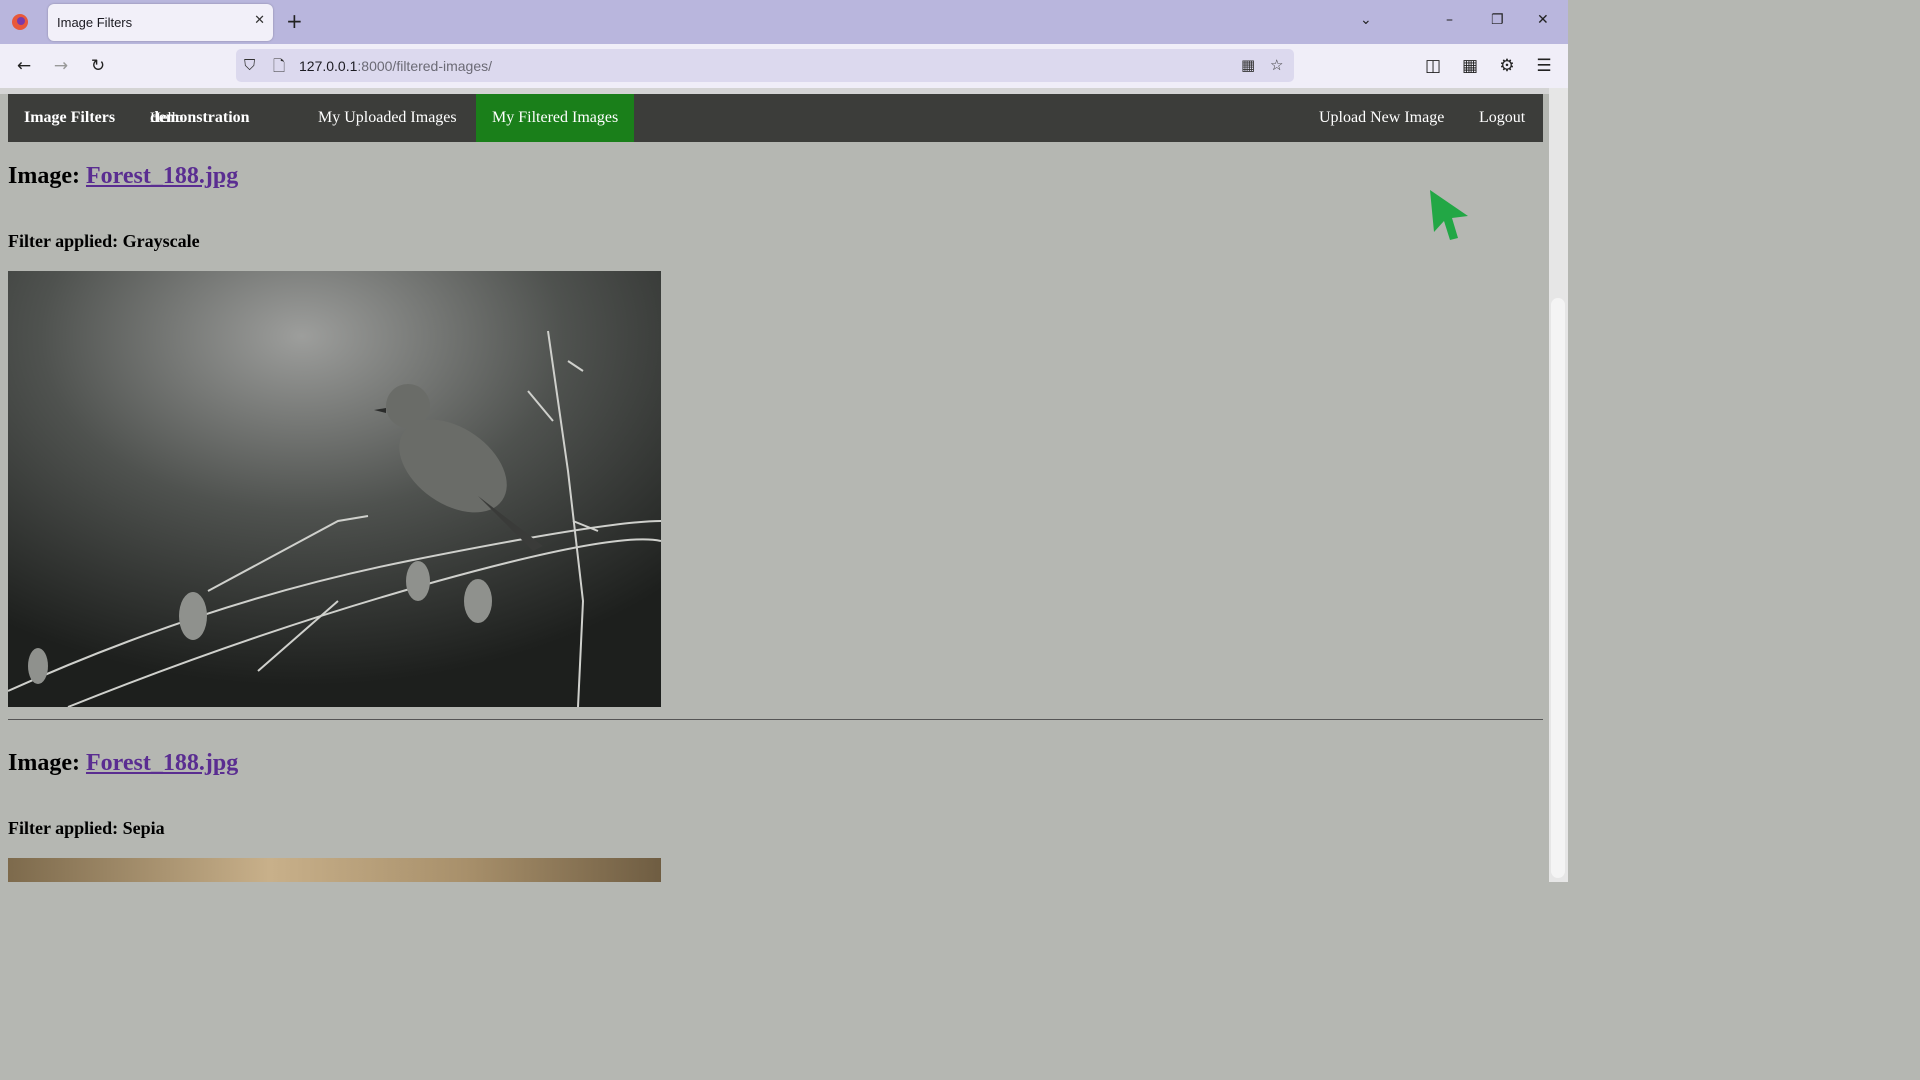 The width and height of the screenshot is (1920, 1080). I want to click on minimize-icon: –, so click(1449, 20).